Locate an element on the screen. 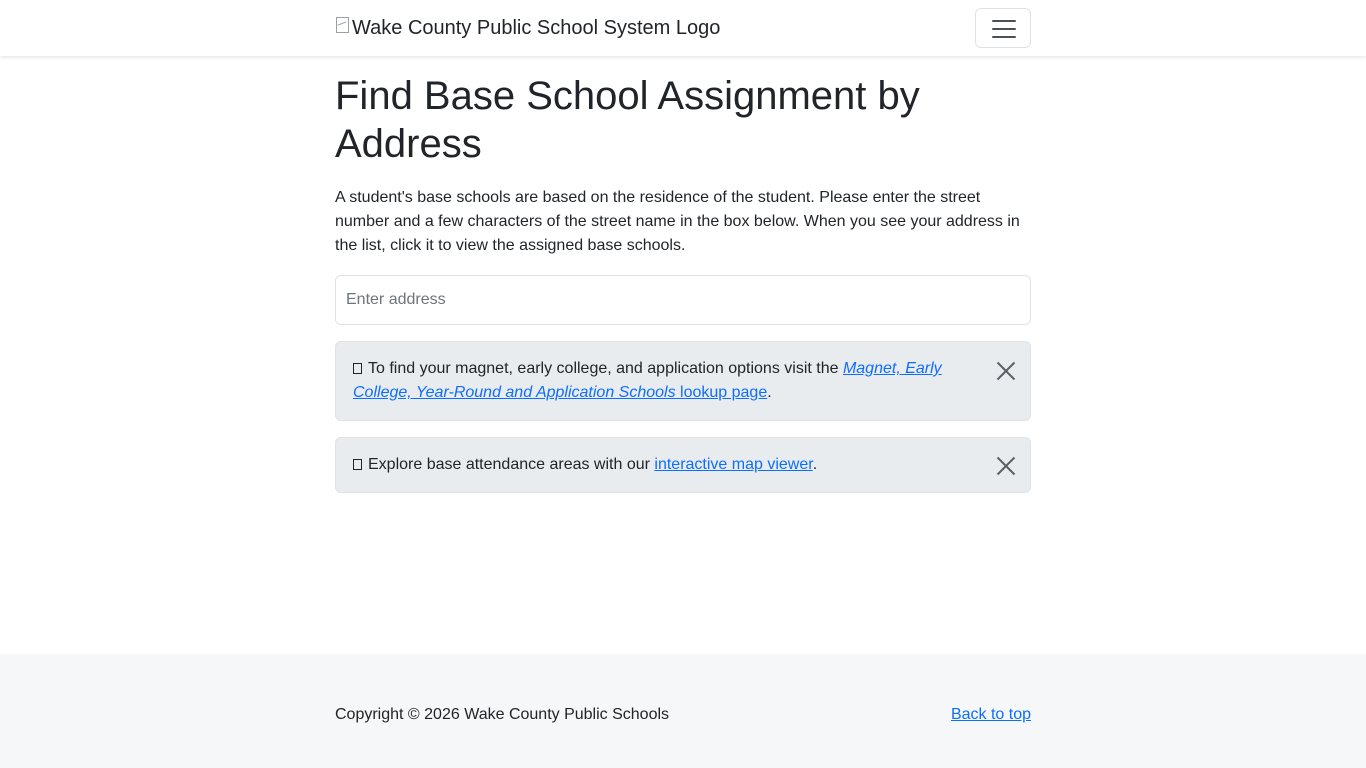  alert-text-before: Explore base attendance areas with our is located at coordinates (511, 464).